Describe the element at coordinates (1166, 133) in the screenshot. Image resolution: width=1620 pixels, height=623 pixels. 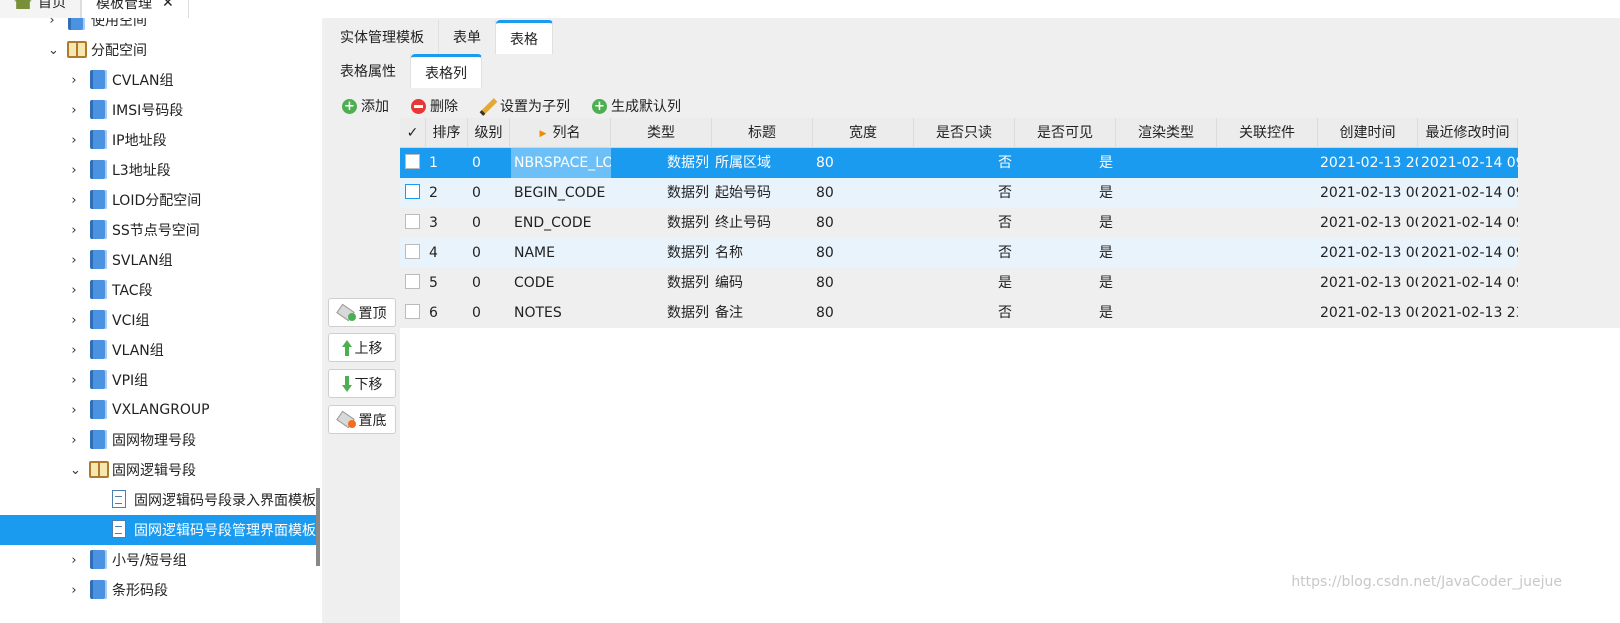
I see `column-header: 渲染类型` at that location.